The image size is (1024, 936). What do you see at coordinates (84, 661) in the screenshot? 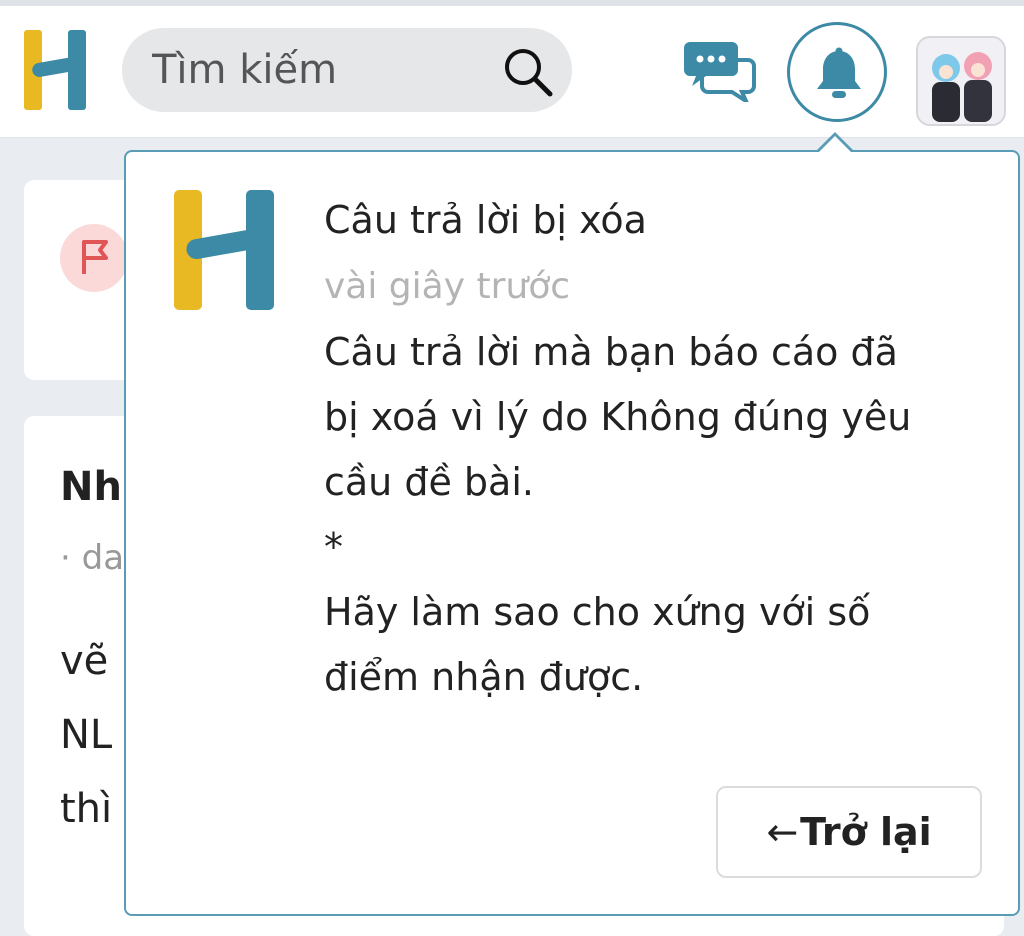
I see `post-text-line: vẽ` at bounding box center [84, 661].